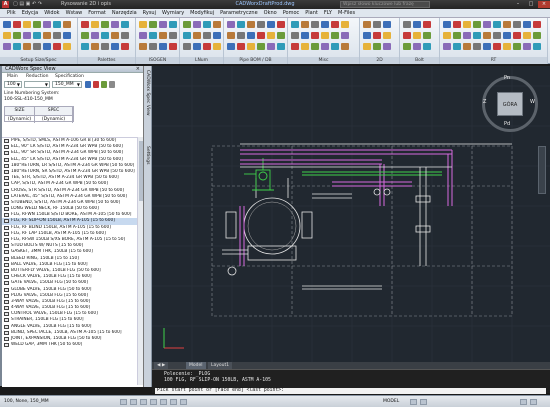 The image size is (550, 407). I want to click on redo-icon: ↷, so click(40, 4).